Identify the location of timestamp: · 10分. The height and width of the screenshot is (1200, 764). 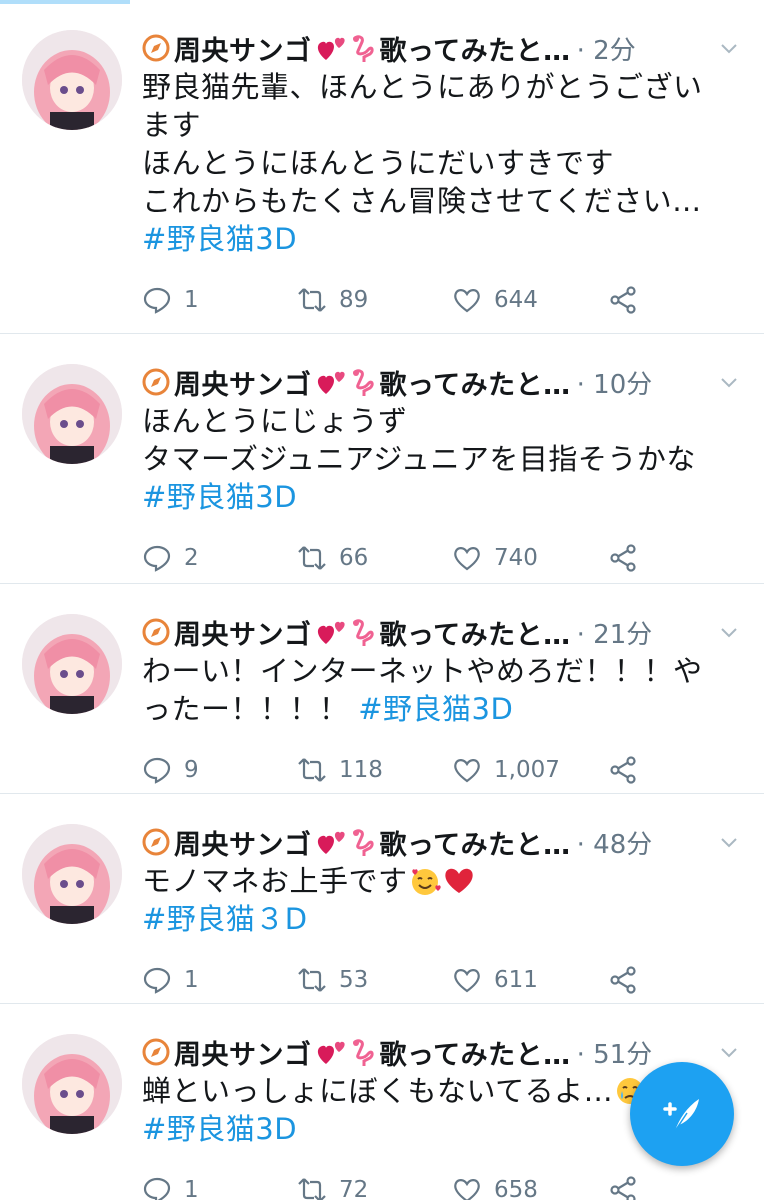
(615, 382).